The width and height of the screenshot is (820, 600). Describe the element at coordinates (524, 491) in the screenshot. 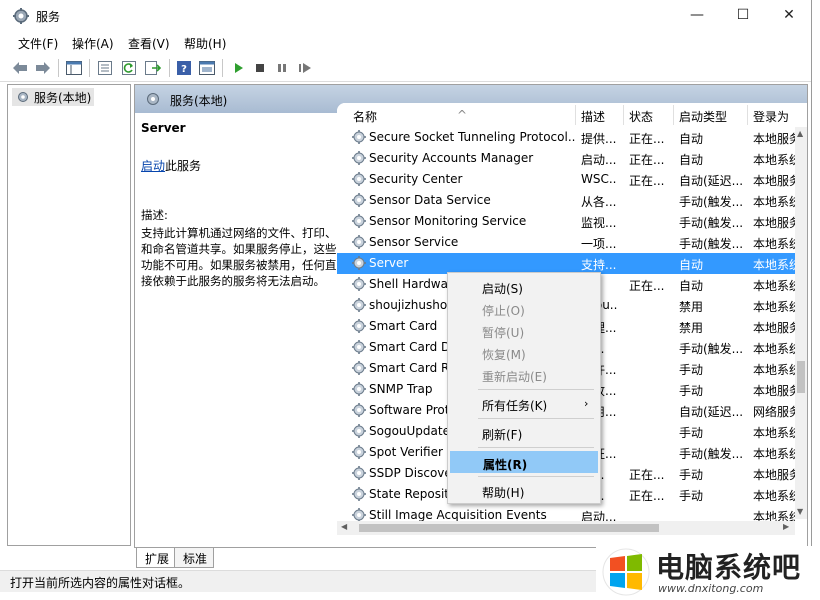

I see `menu-item-help: 帮助(H)` at that location.